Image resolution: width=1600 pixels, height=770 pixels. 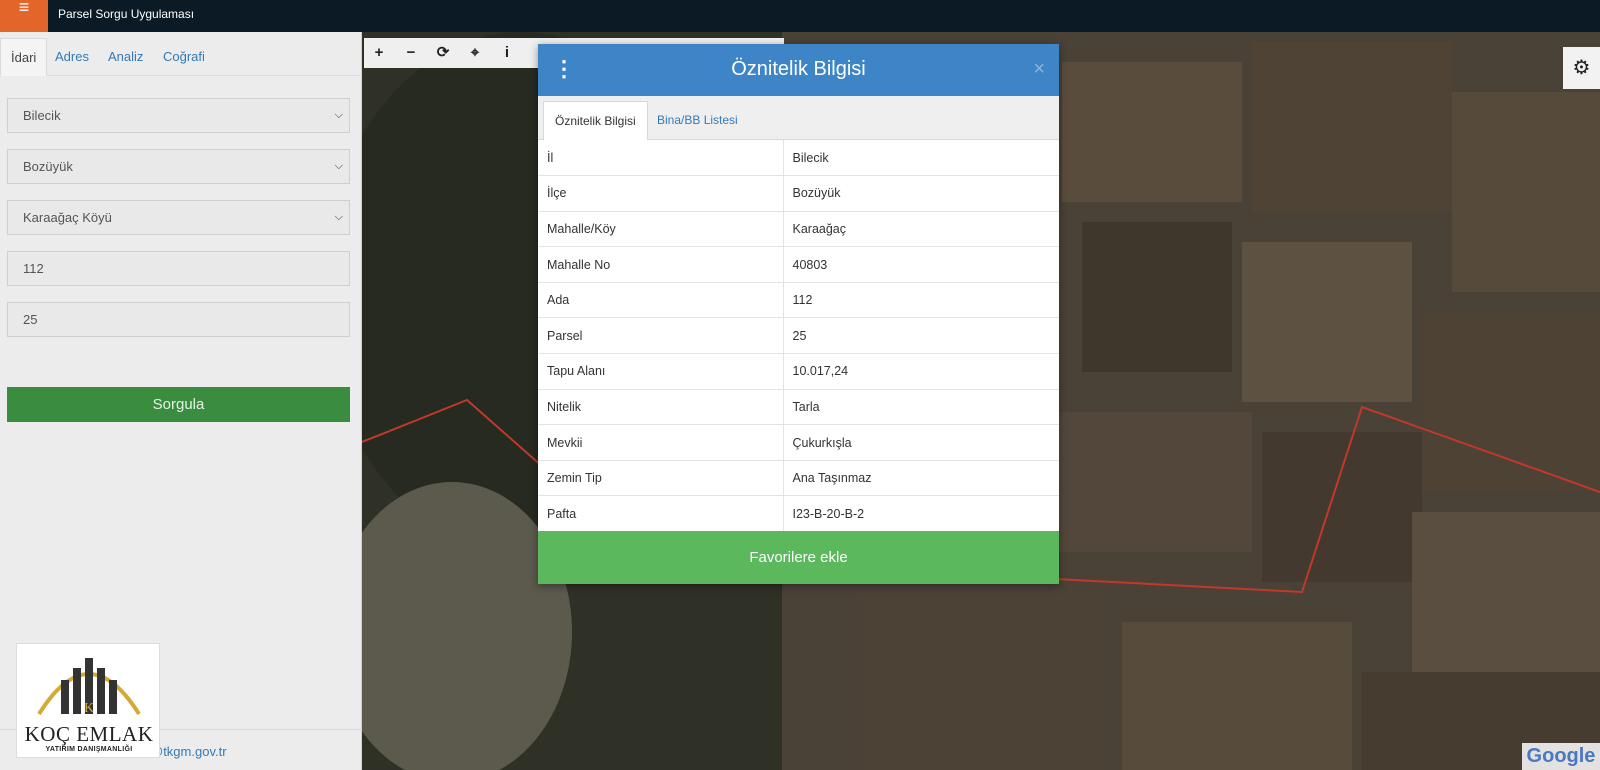 I want to click on table-row: Mevkii Çukurkışla, so click(x=798, y=442).